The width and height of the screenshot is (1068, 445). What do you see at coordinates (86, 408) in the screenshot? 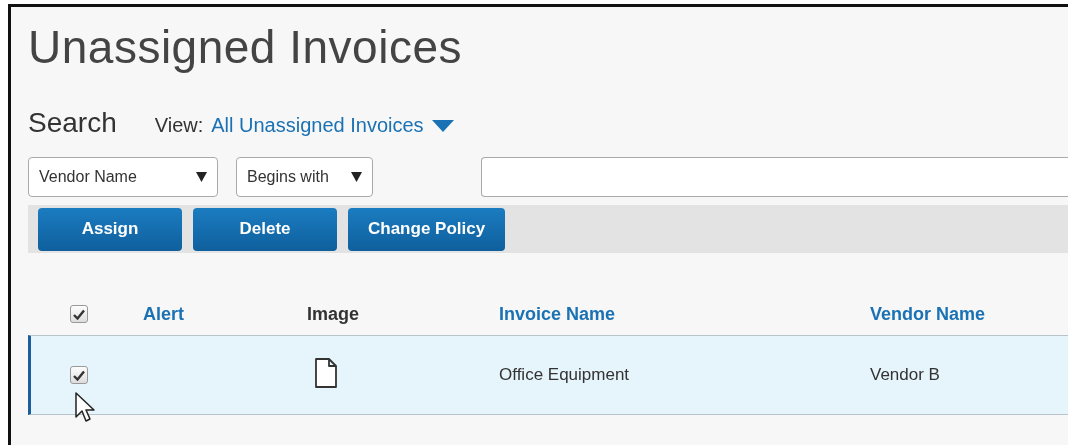
I see `cursor-icon` at bounding box center [86, 408].